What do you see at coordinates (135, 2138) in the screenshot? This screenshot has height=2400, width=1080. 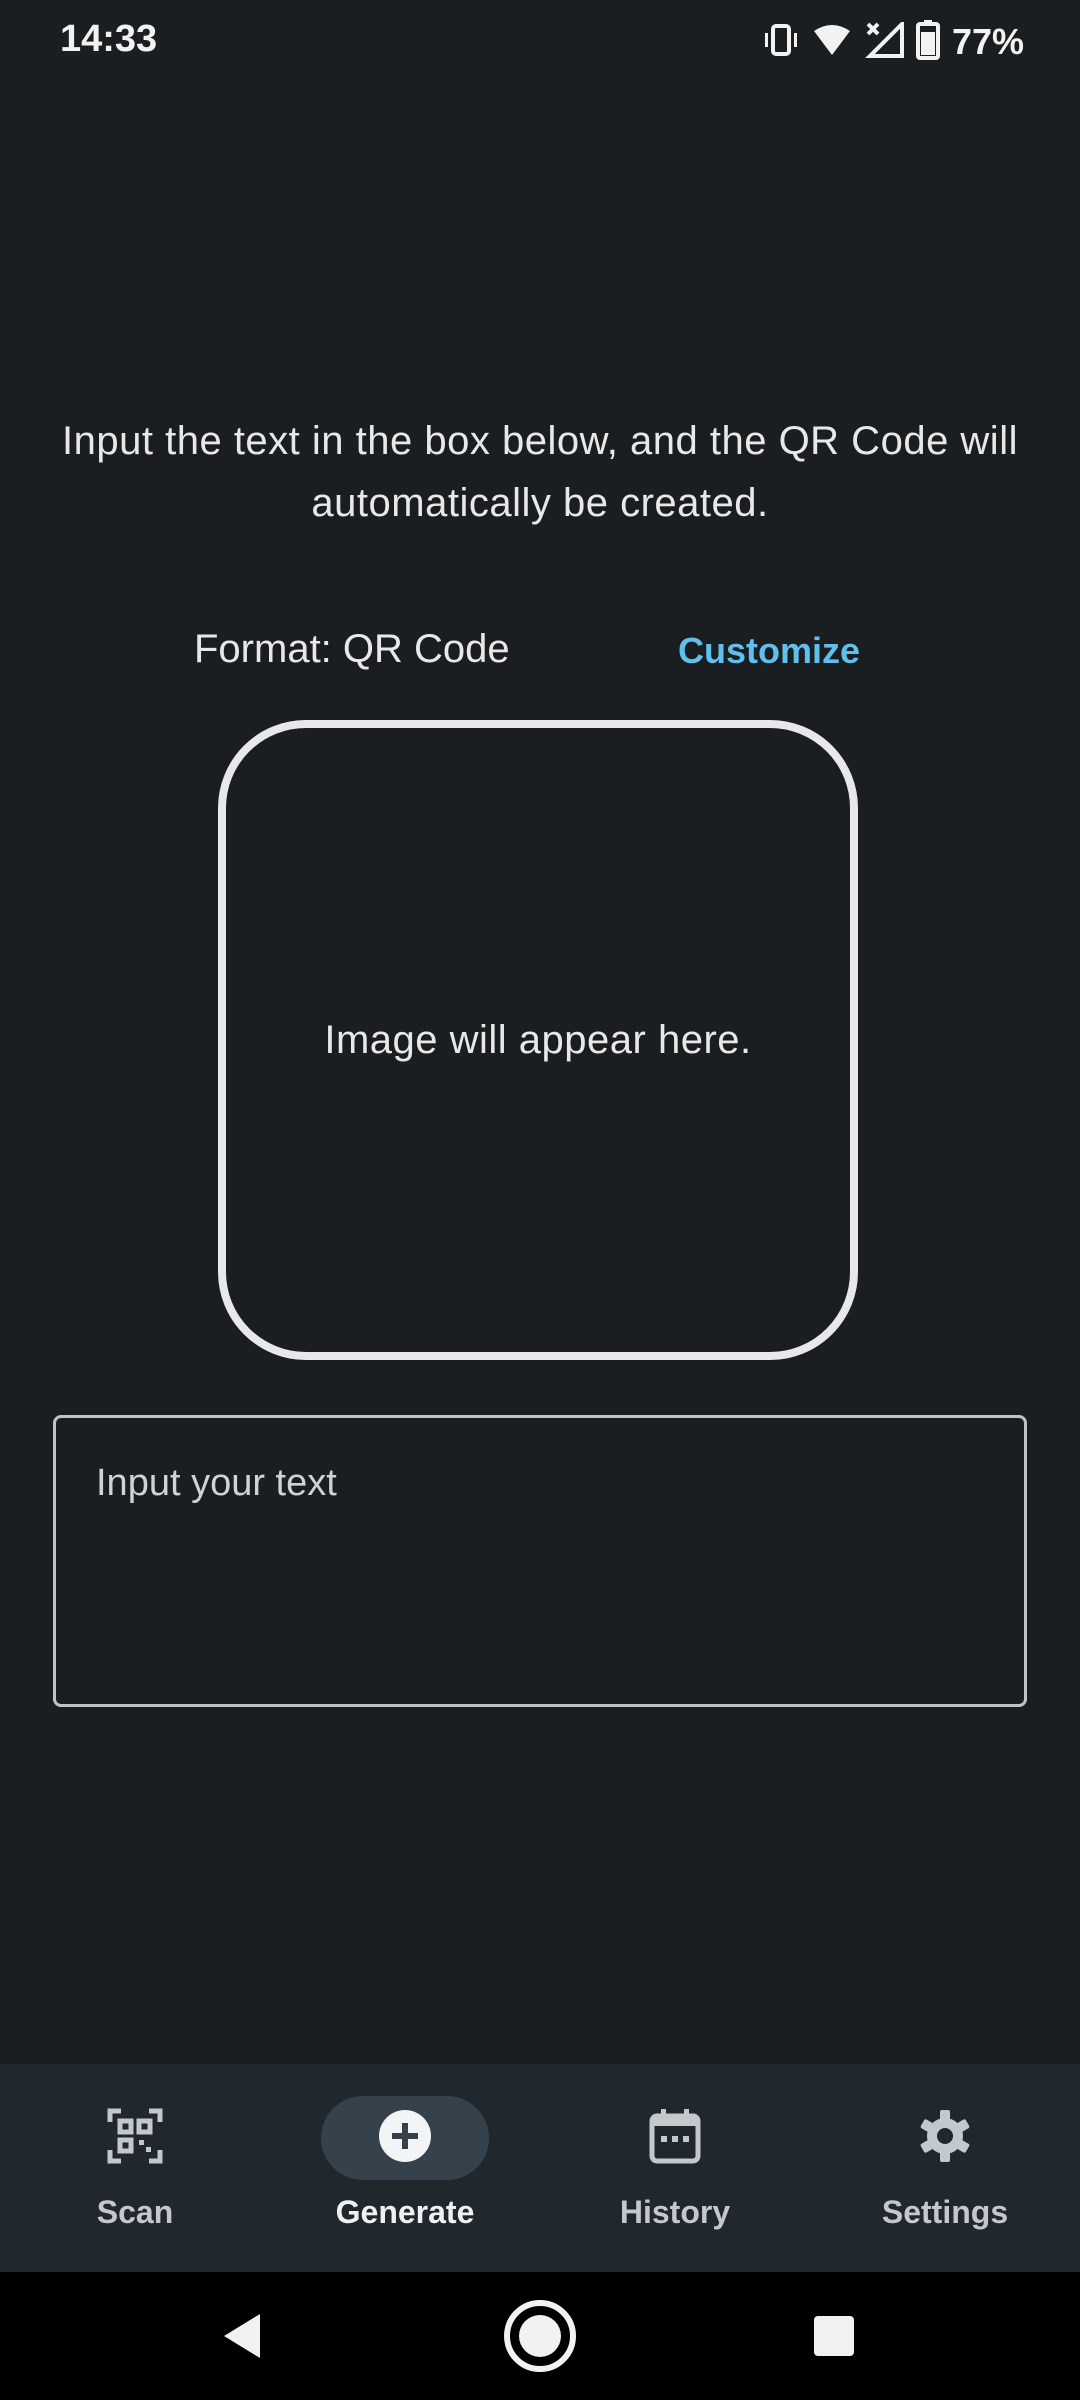 I see `qr-scan-icon` at bounding box center [135, 2138].